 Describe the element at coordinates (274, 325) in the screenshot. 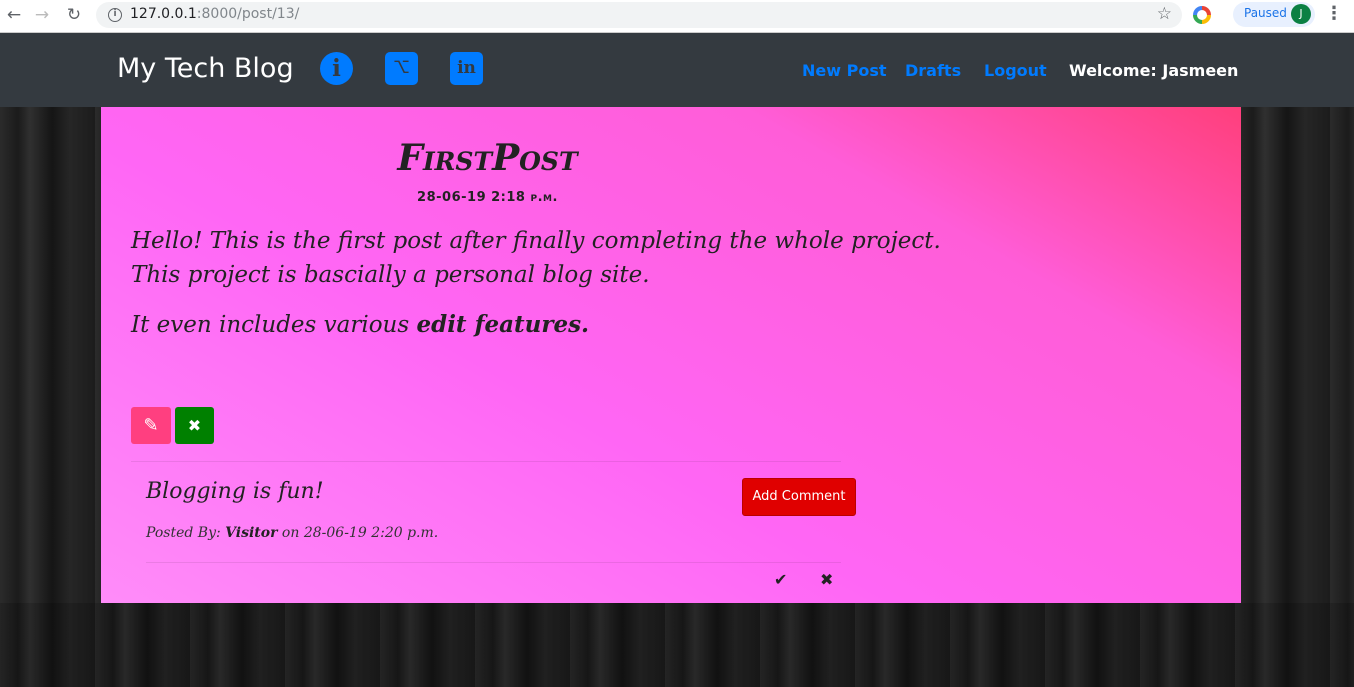

I see `post-body-text: It even includes various` at that location.